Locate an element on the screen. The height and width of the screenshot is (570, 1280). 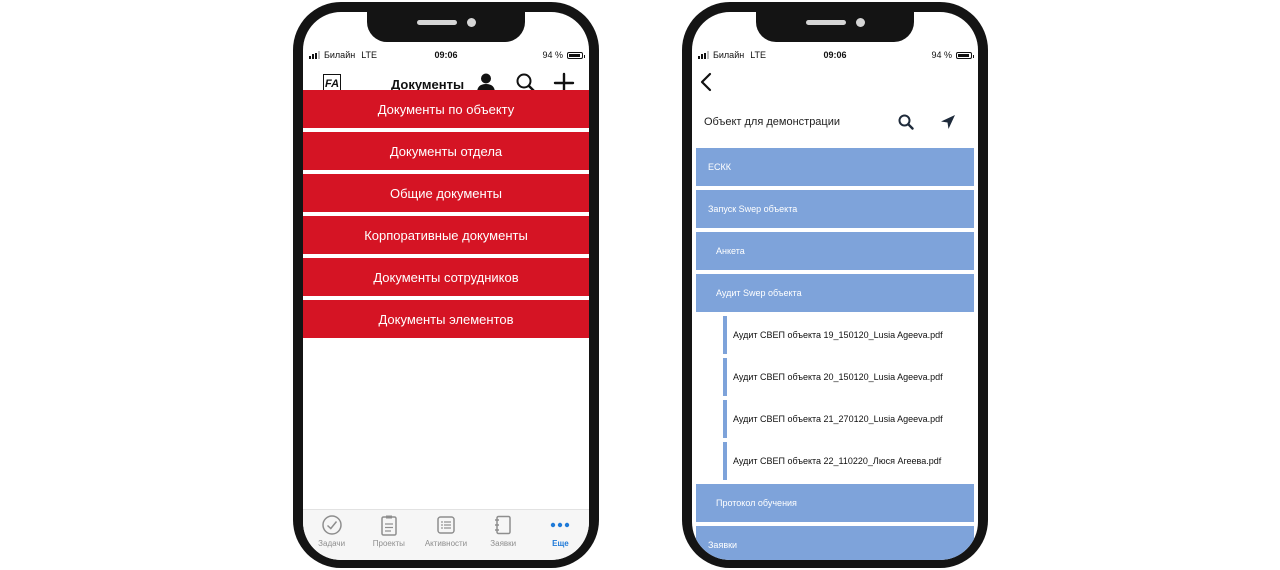
tab-activities: Активности is located at coordinates (445, 535).